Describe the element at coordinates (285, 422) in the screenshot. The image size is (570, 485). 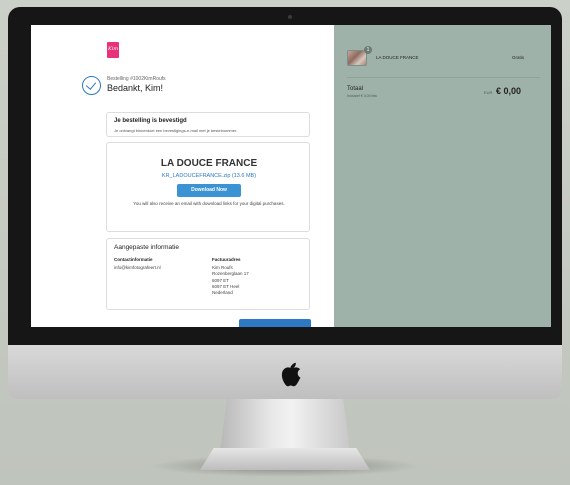
I see `monitor-stand` at that location.